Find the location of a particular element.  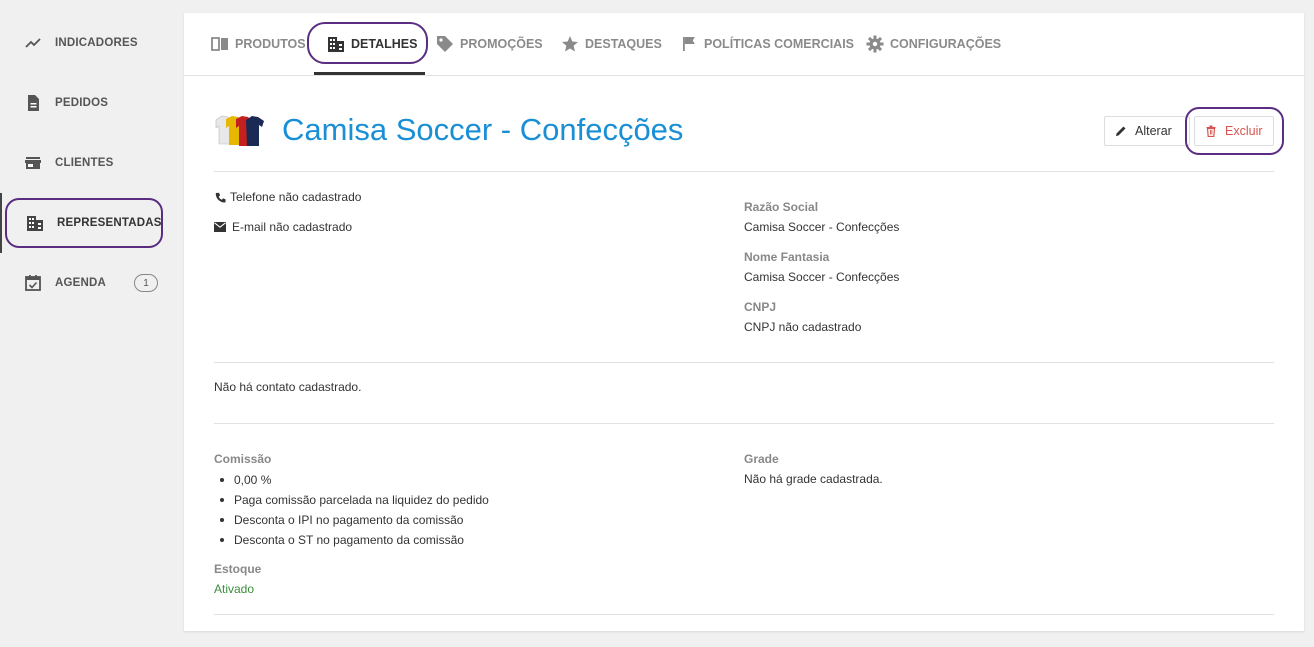

delete-button: Excluir is located at coordinates (1234, 131).